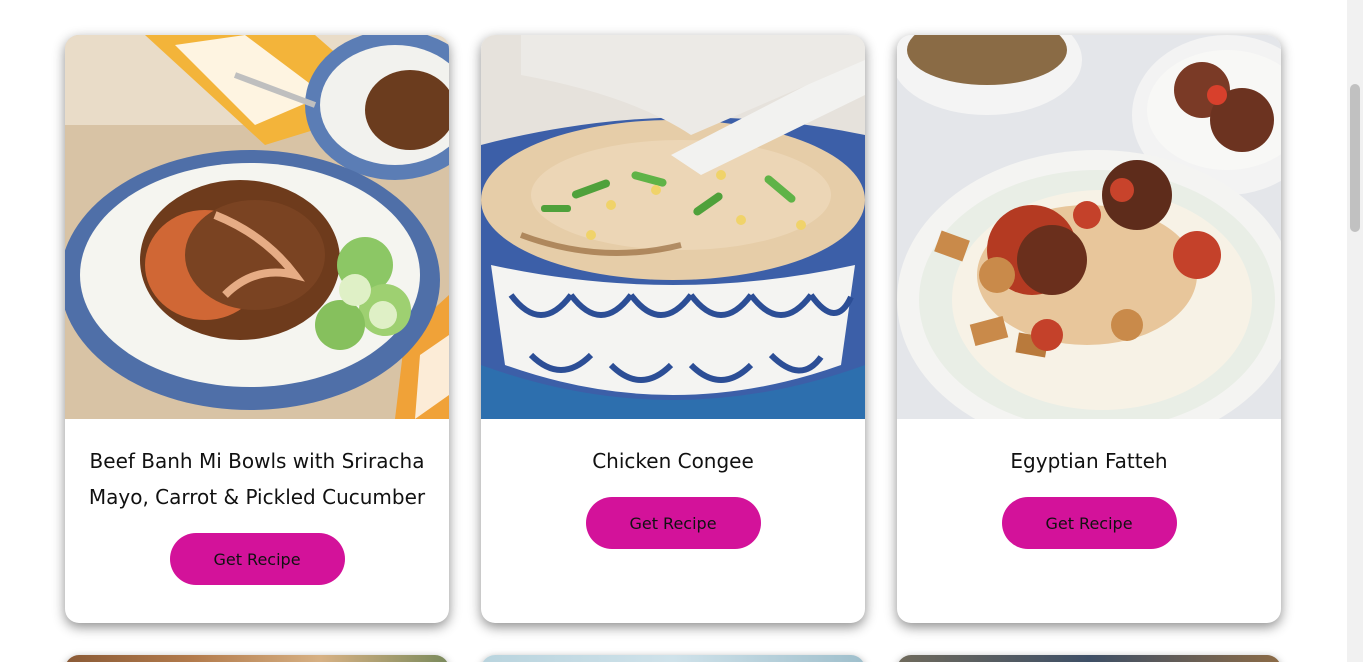 Image resolution: width=1363 pixels, height=662 pixels. Describe the element at coordinates (1089, 461) in the screenshot. I see `recipe-title: Egyptian Fatteh` at that location.